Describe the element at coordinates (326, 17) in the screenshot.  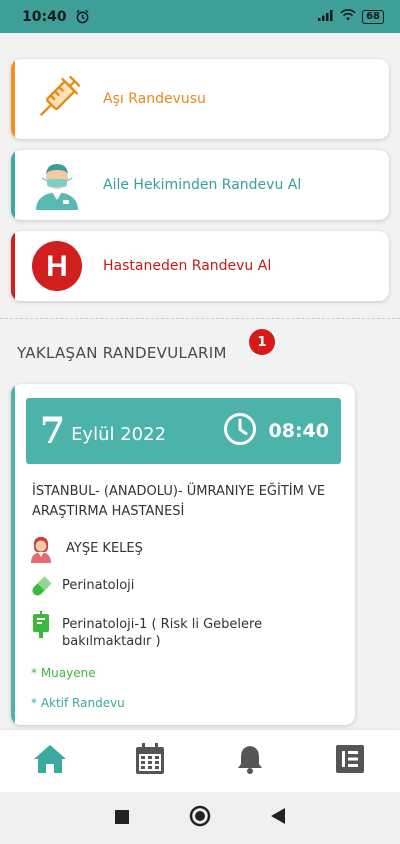
I see `signal-icon` at that location.